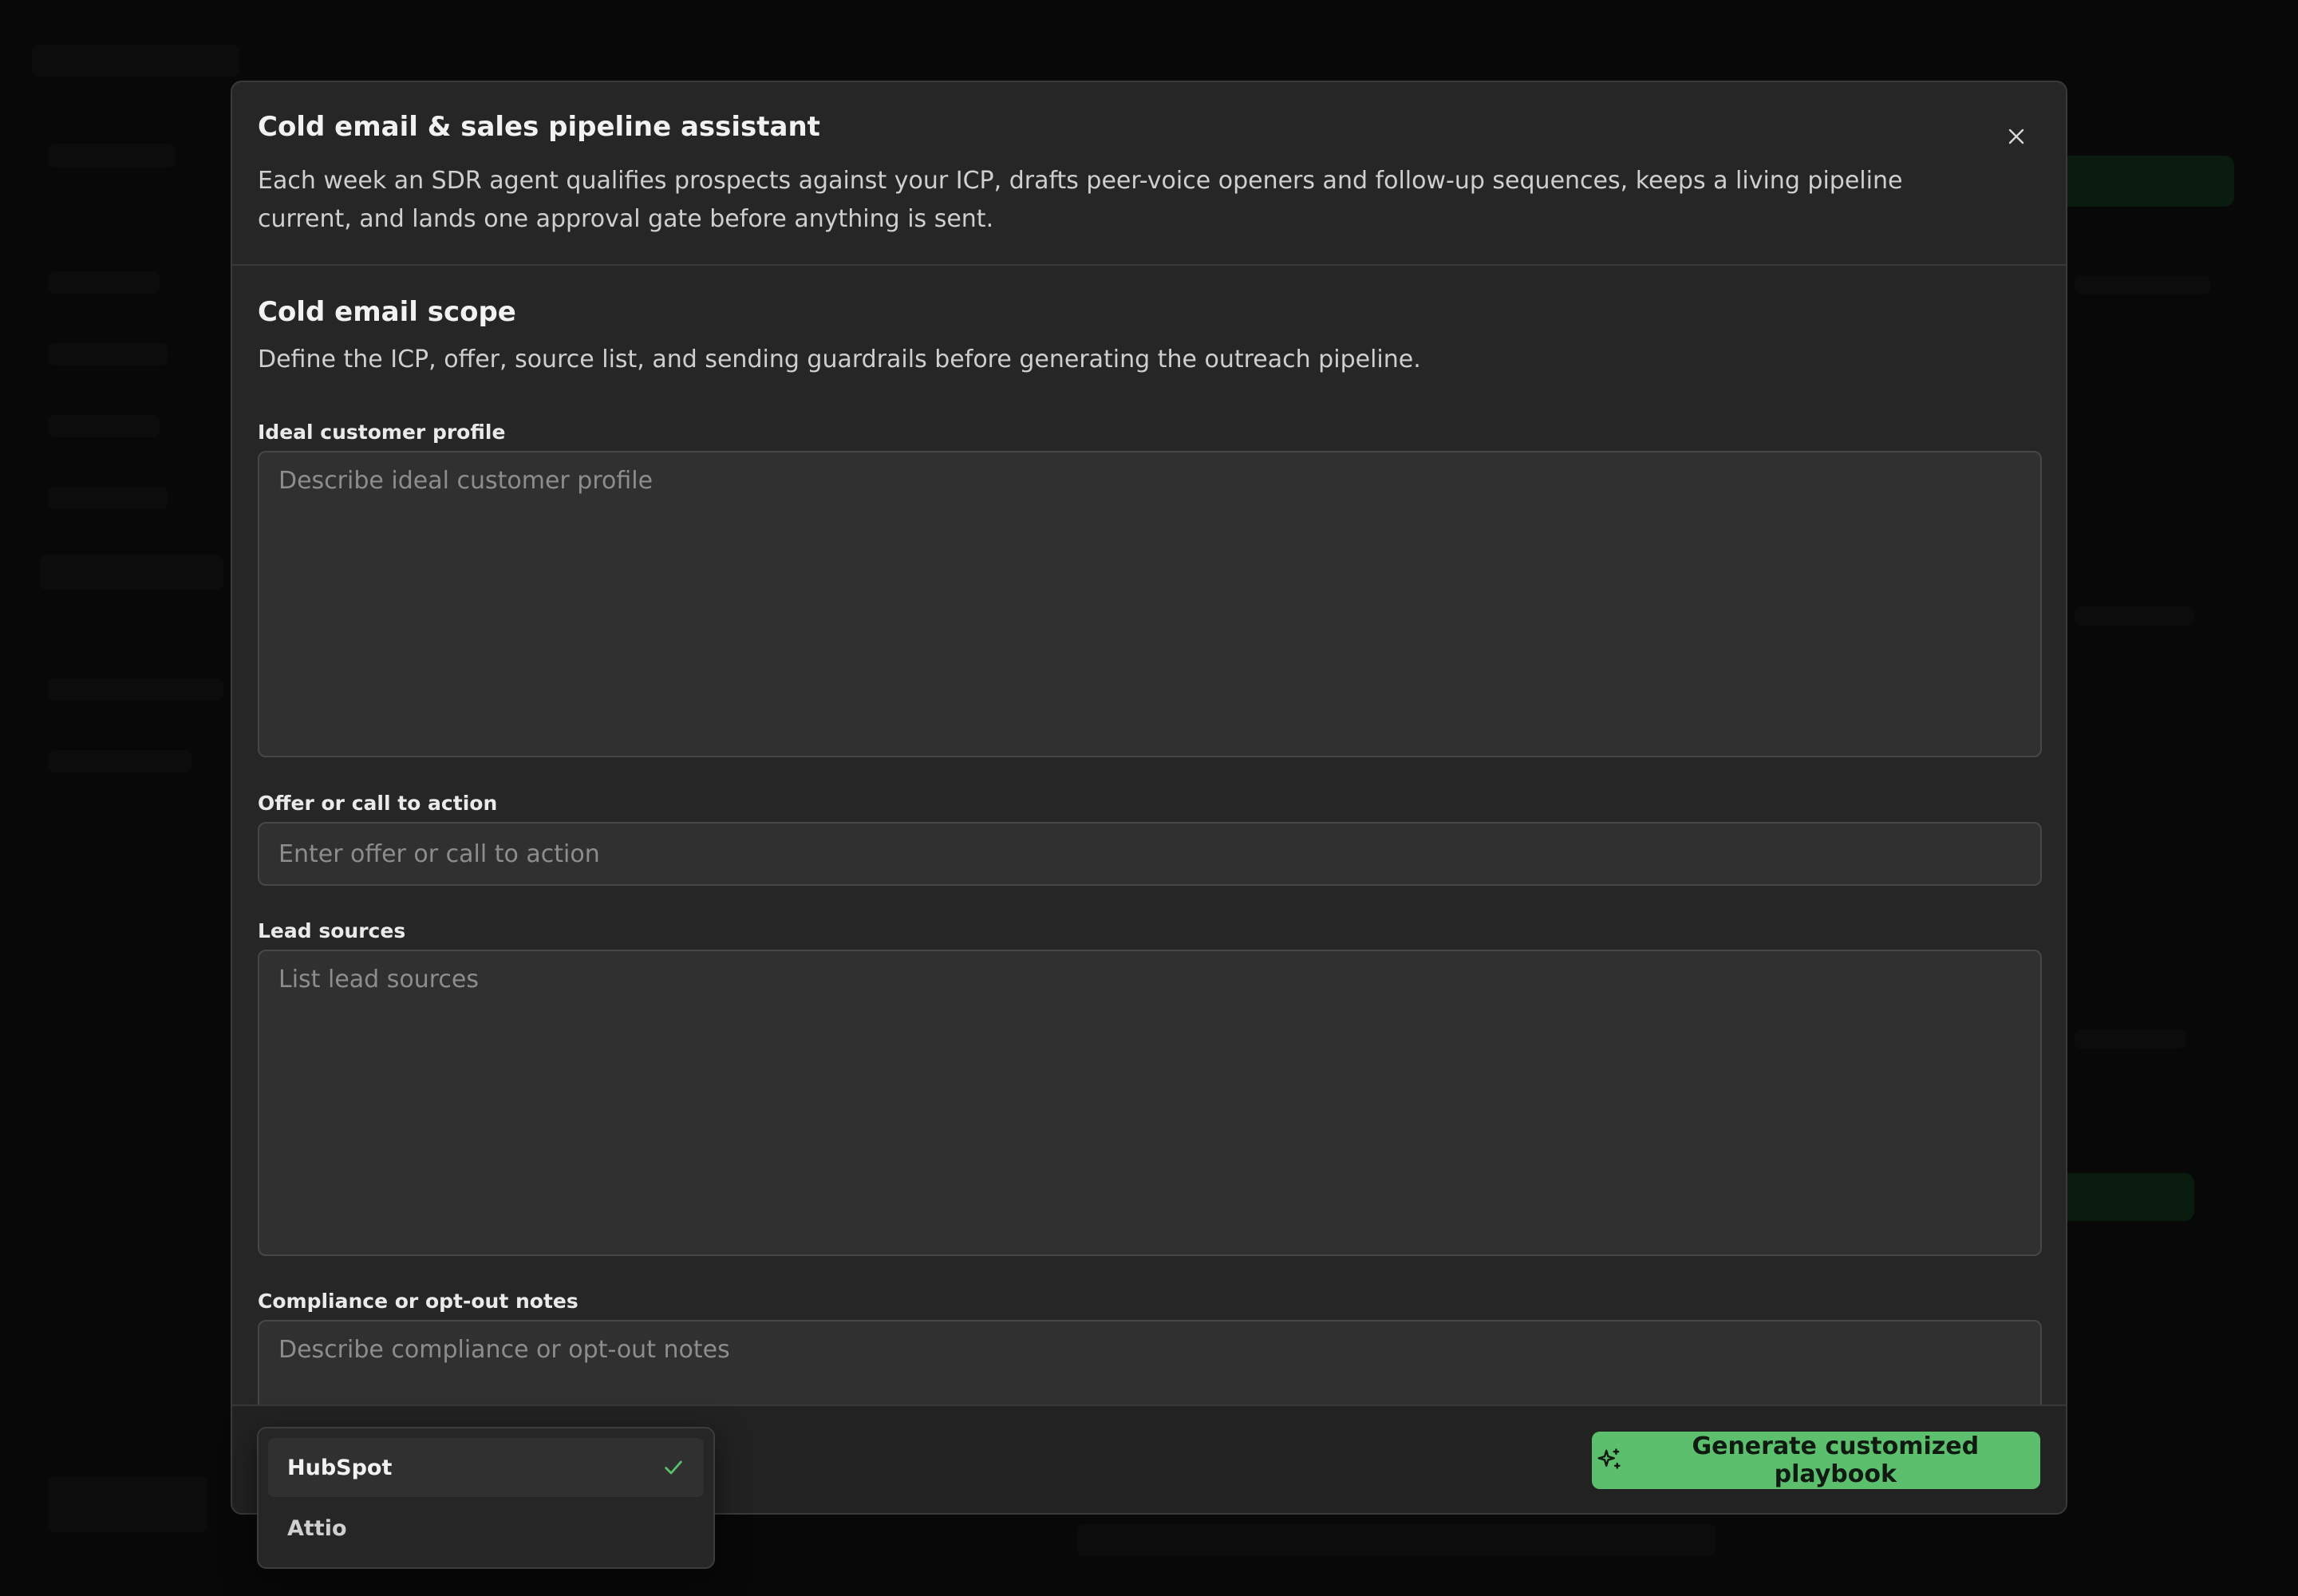  I want to click on lead-sources-label: Lead sources, so click(332, 930).